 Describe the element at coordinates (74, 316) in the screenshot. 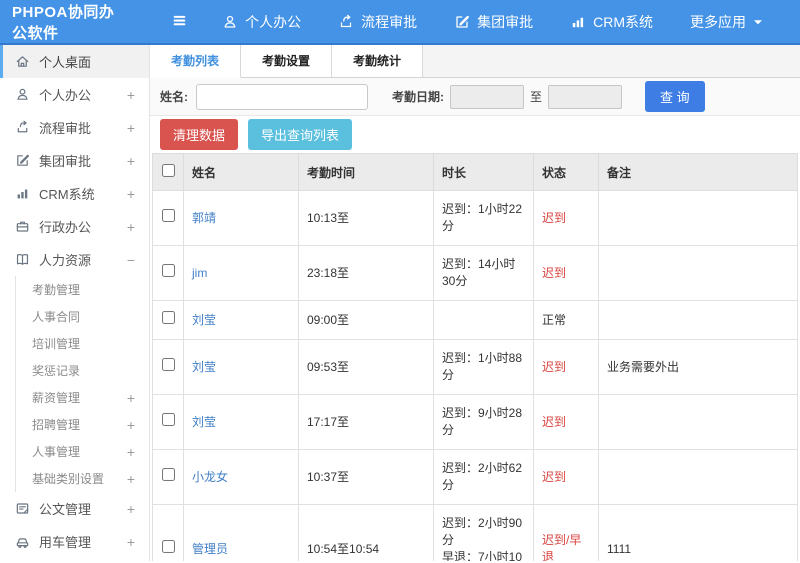

I see `sidebar-item-人事合同: 人事合同` at that location.